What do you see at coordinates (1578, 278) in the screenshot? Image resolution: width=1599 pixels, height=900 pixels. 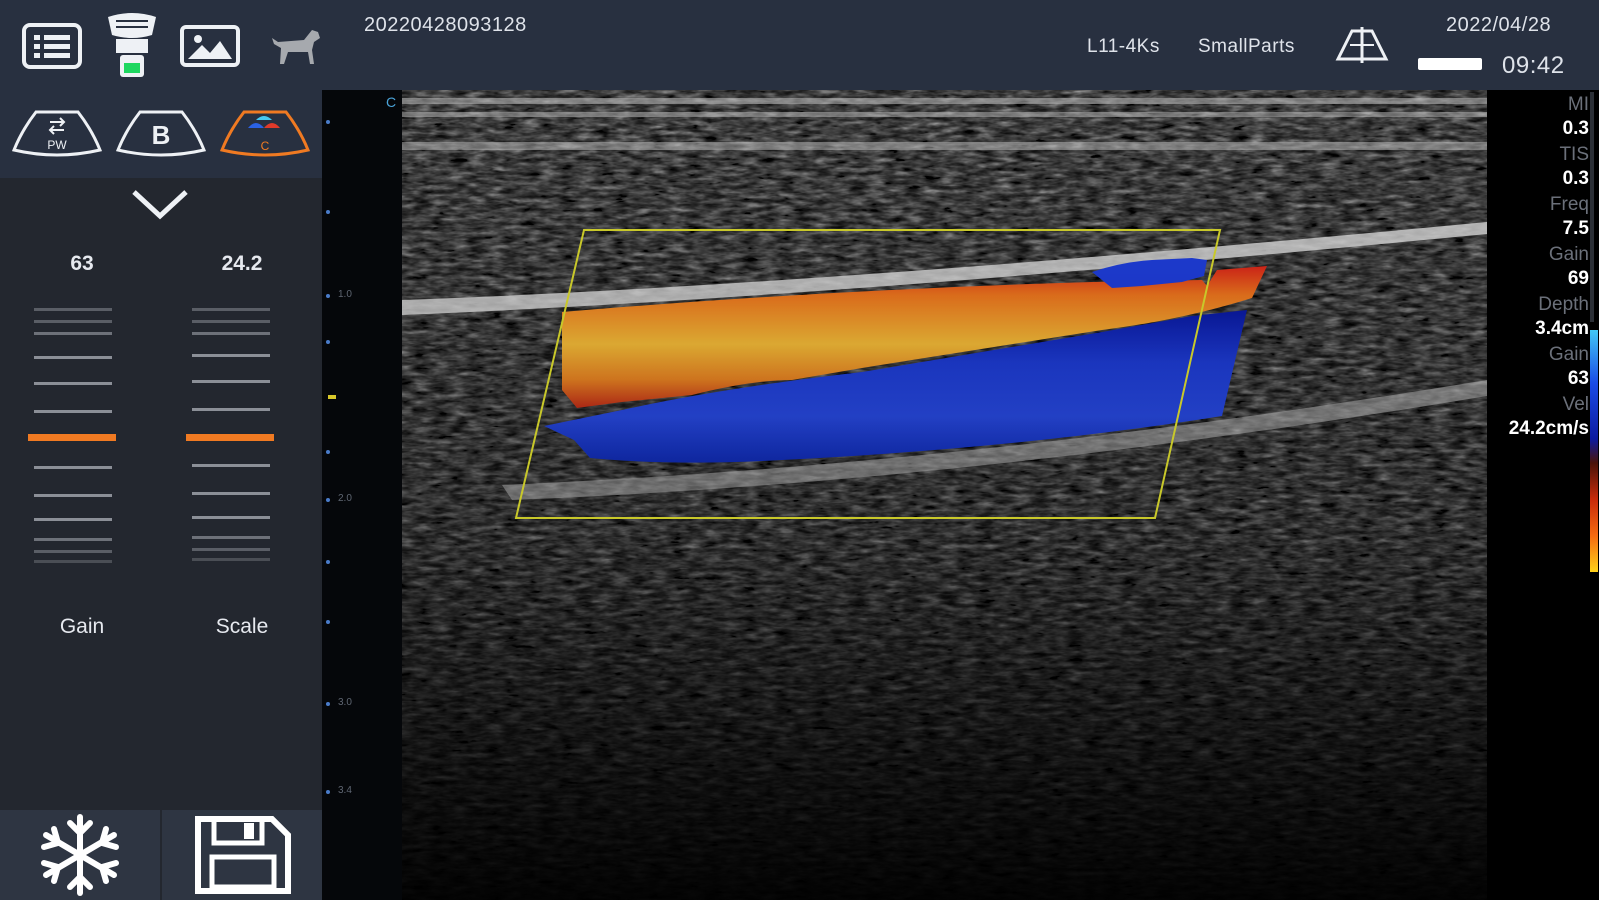 I see `param-gain-value: 69` at bounding box center [1578, 278].